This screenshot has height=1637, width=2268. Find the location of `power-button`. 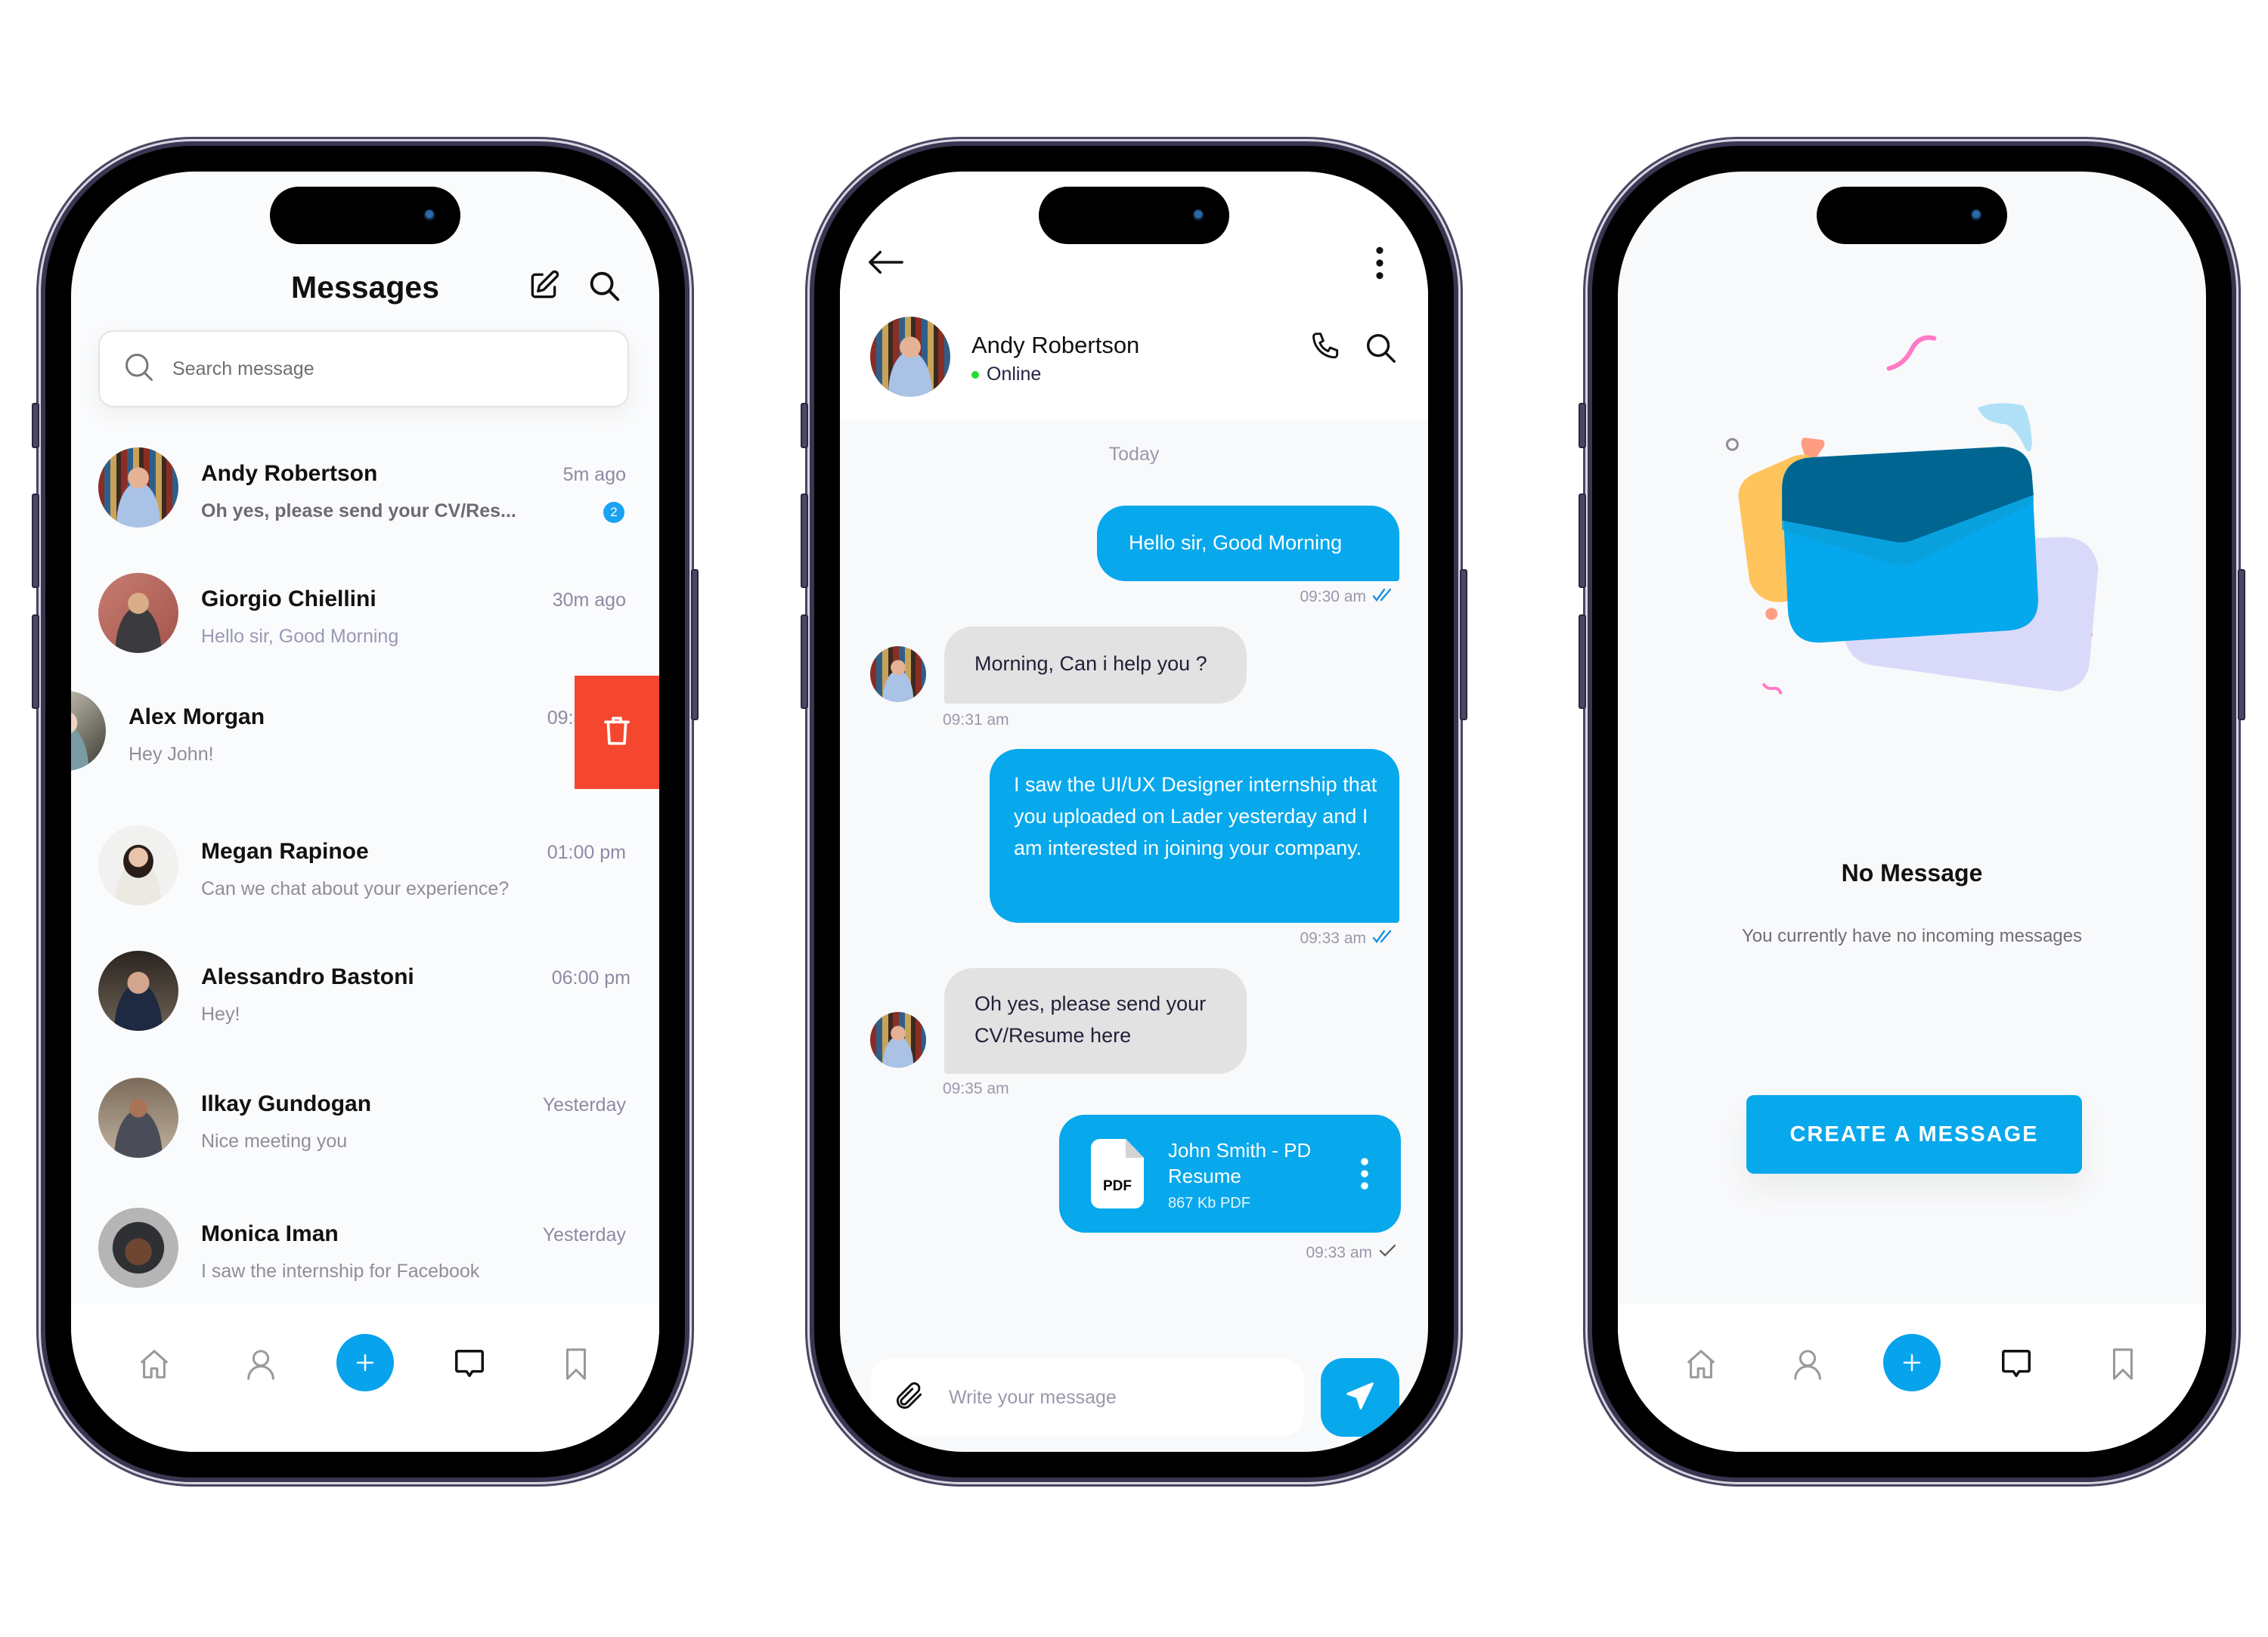

power-button is located at coordinates (2241, 644).